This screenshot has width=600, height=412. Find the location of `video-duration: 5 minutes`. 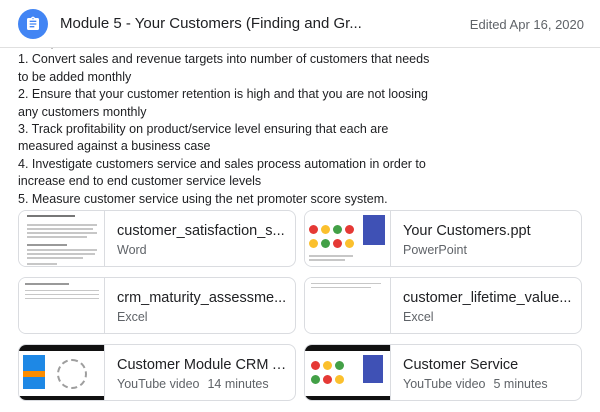

video-duration: 5 minutes is located at coordinates (520, 384).